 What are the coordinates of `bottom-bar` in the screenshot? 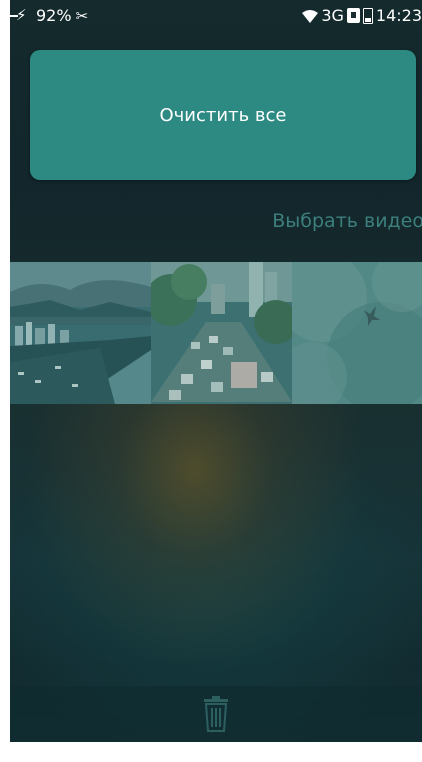 It's located at (216, 714).